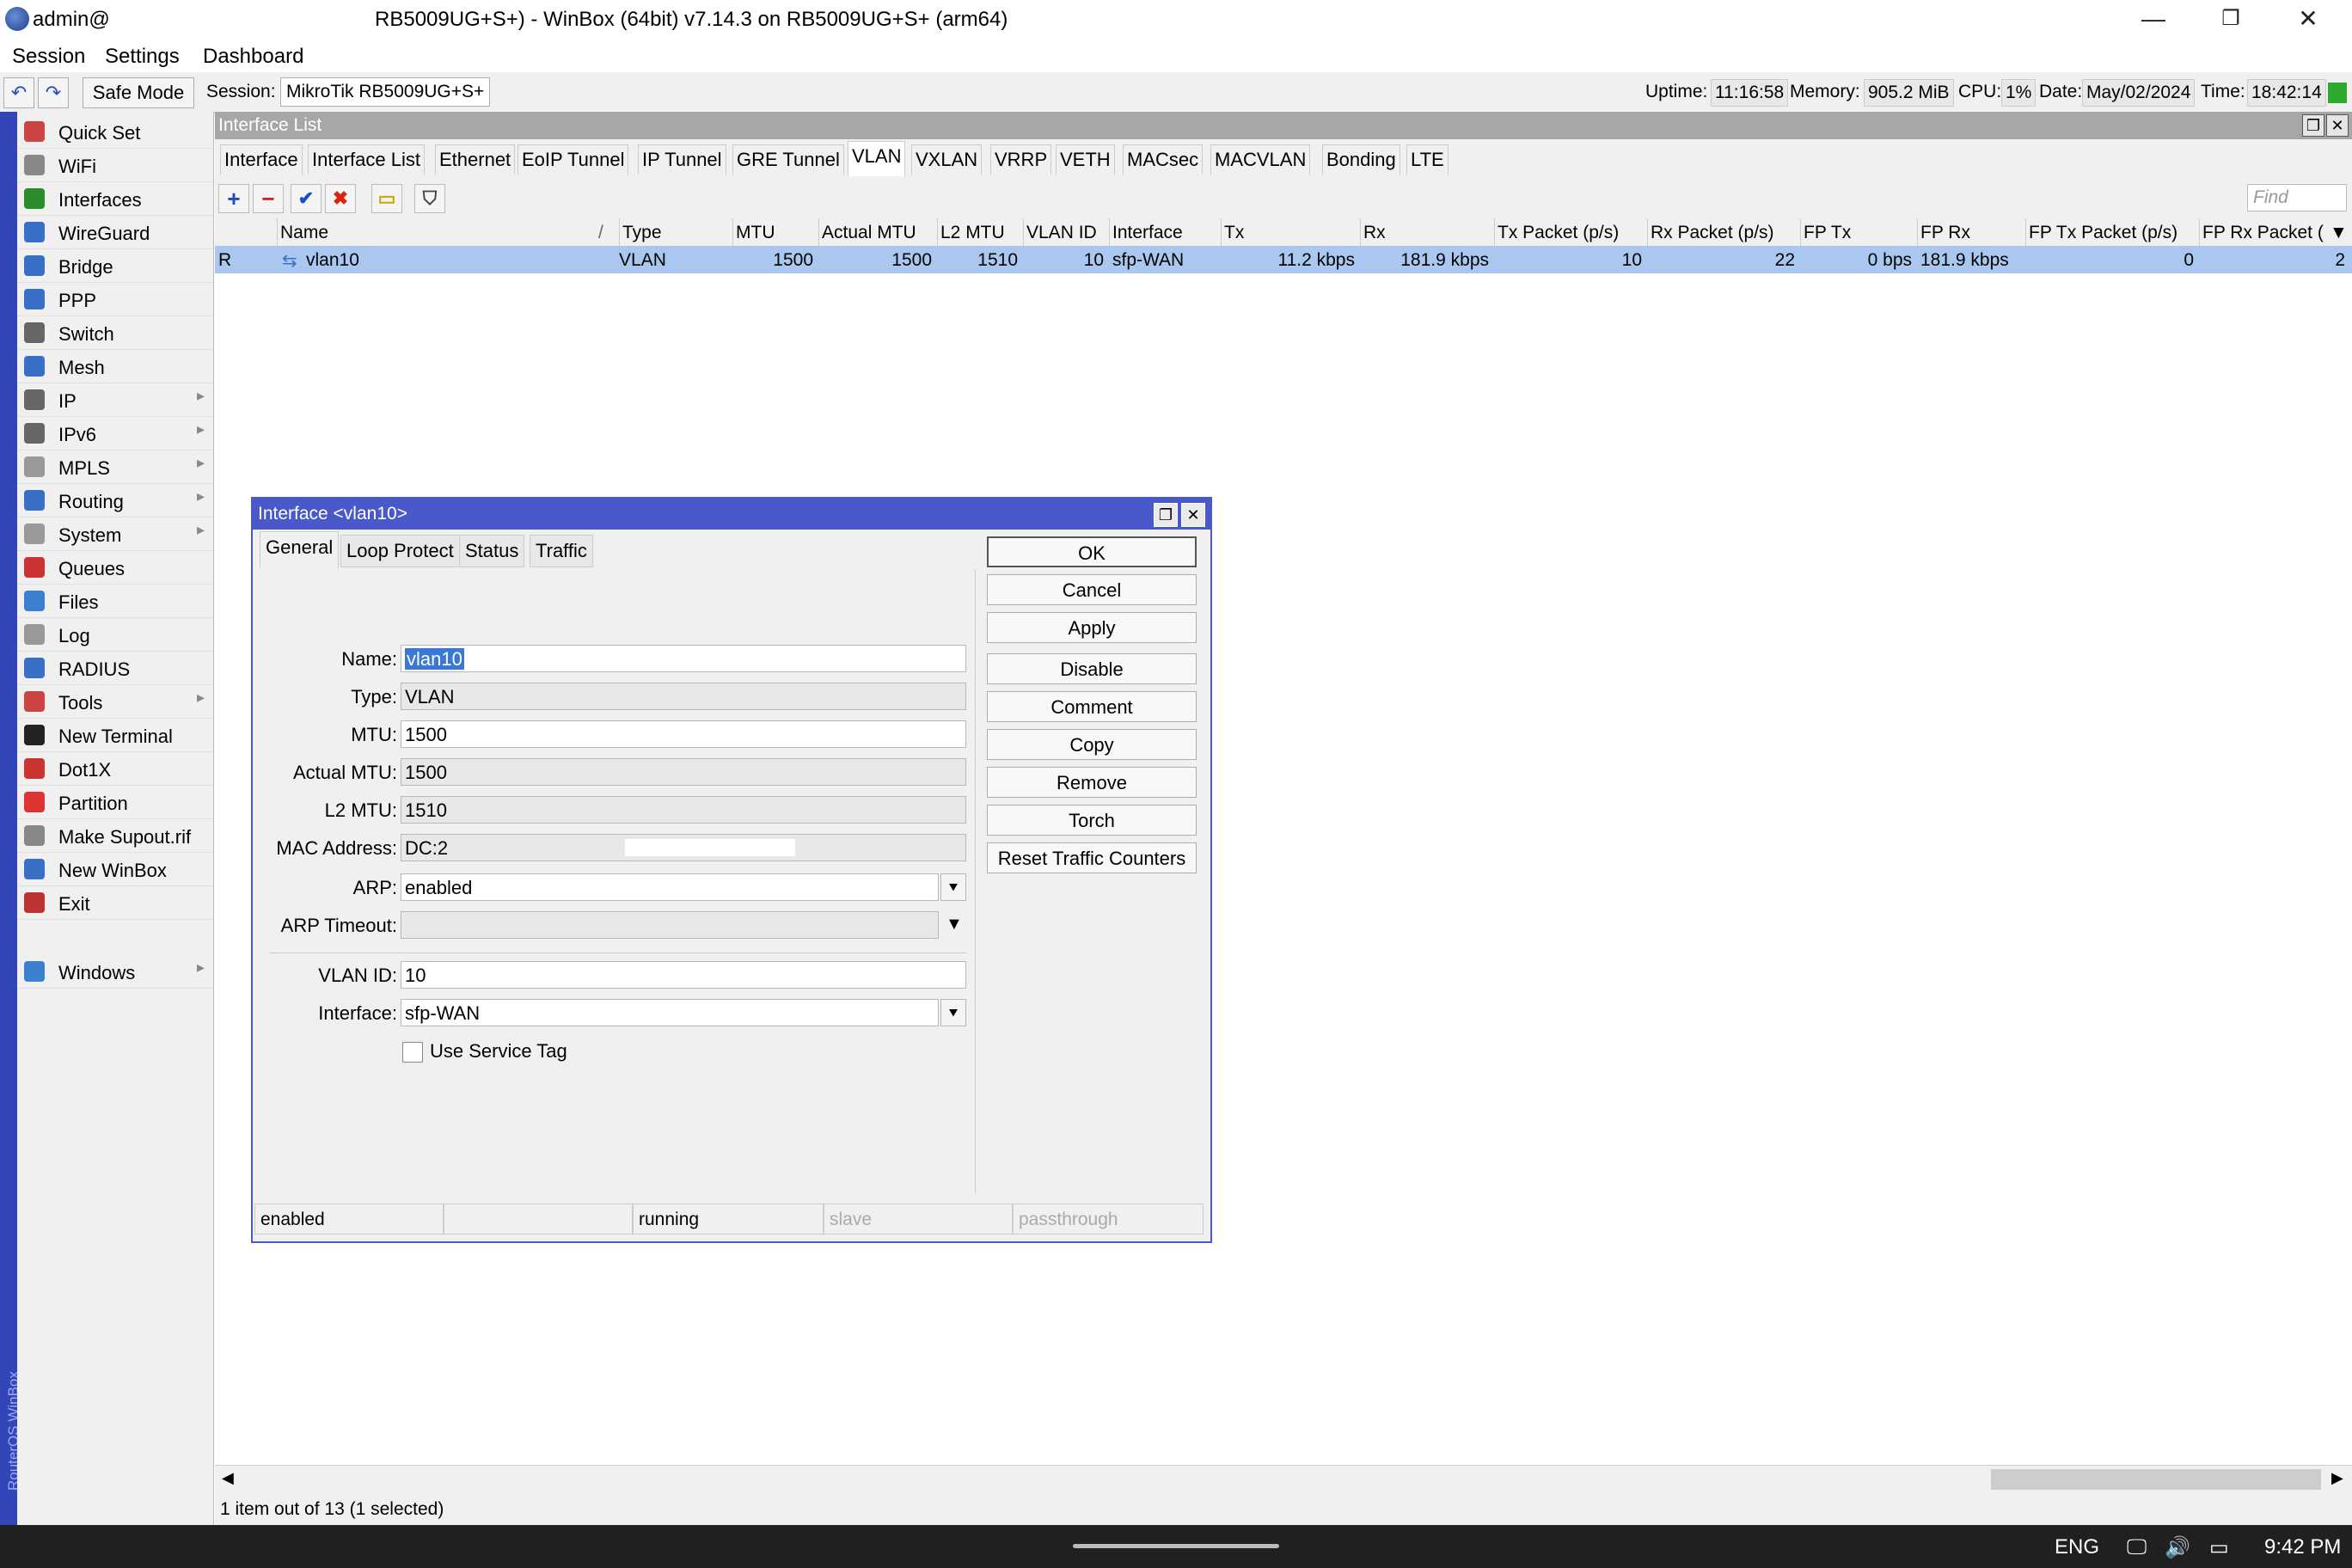 This screenshot has height=1568, width=2352. Describe the element at coordinates (2137, 1547) in the screenshot. I see `display-icon: 🖵` at that location.